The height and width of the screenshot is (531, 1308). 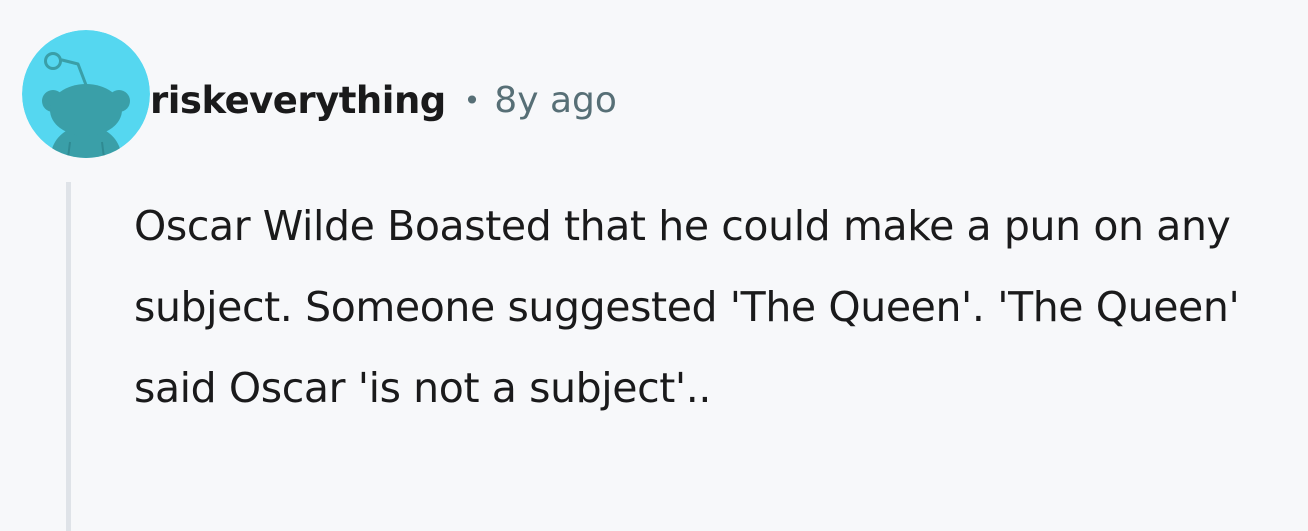 I want to click on snoo-avatar-icon, so click(x=86, y=94).